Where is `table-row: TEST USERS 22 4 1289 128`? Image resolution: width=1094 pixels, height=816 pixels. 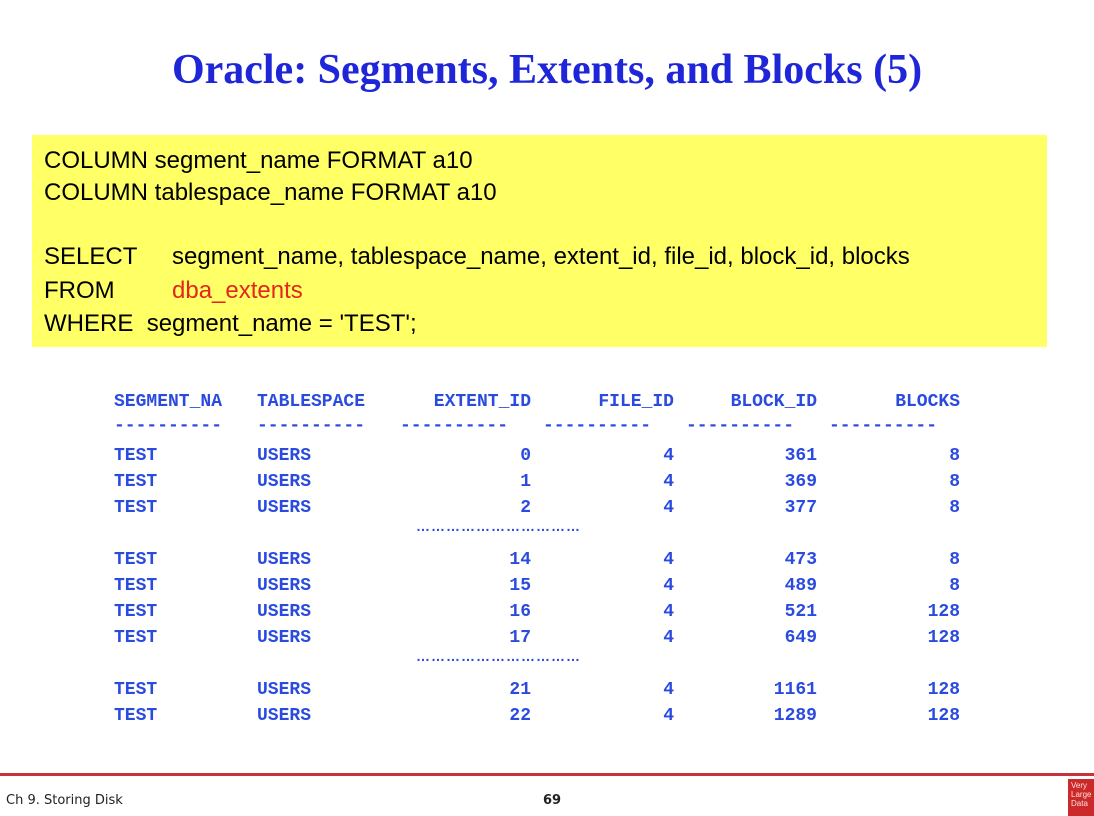 table-row: TEST USERS 22 4 1289 128 is located at coordinates (537, 716).